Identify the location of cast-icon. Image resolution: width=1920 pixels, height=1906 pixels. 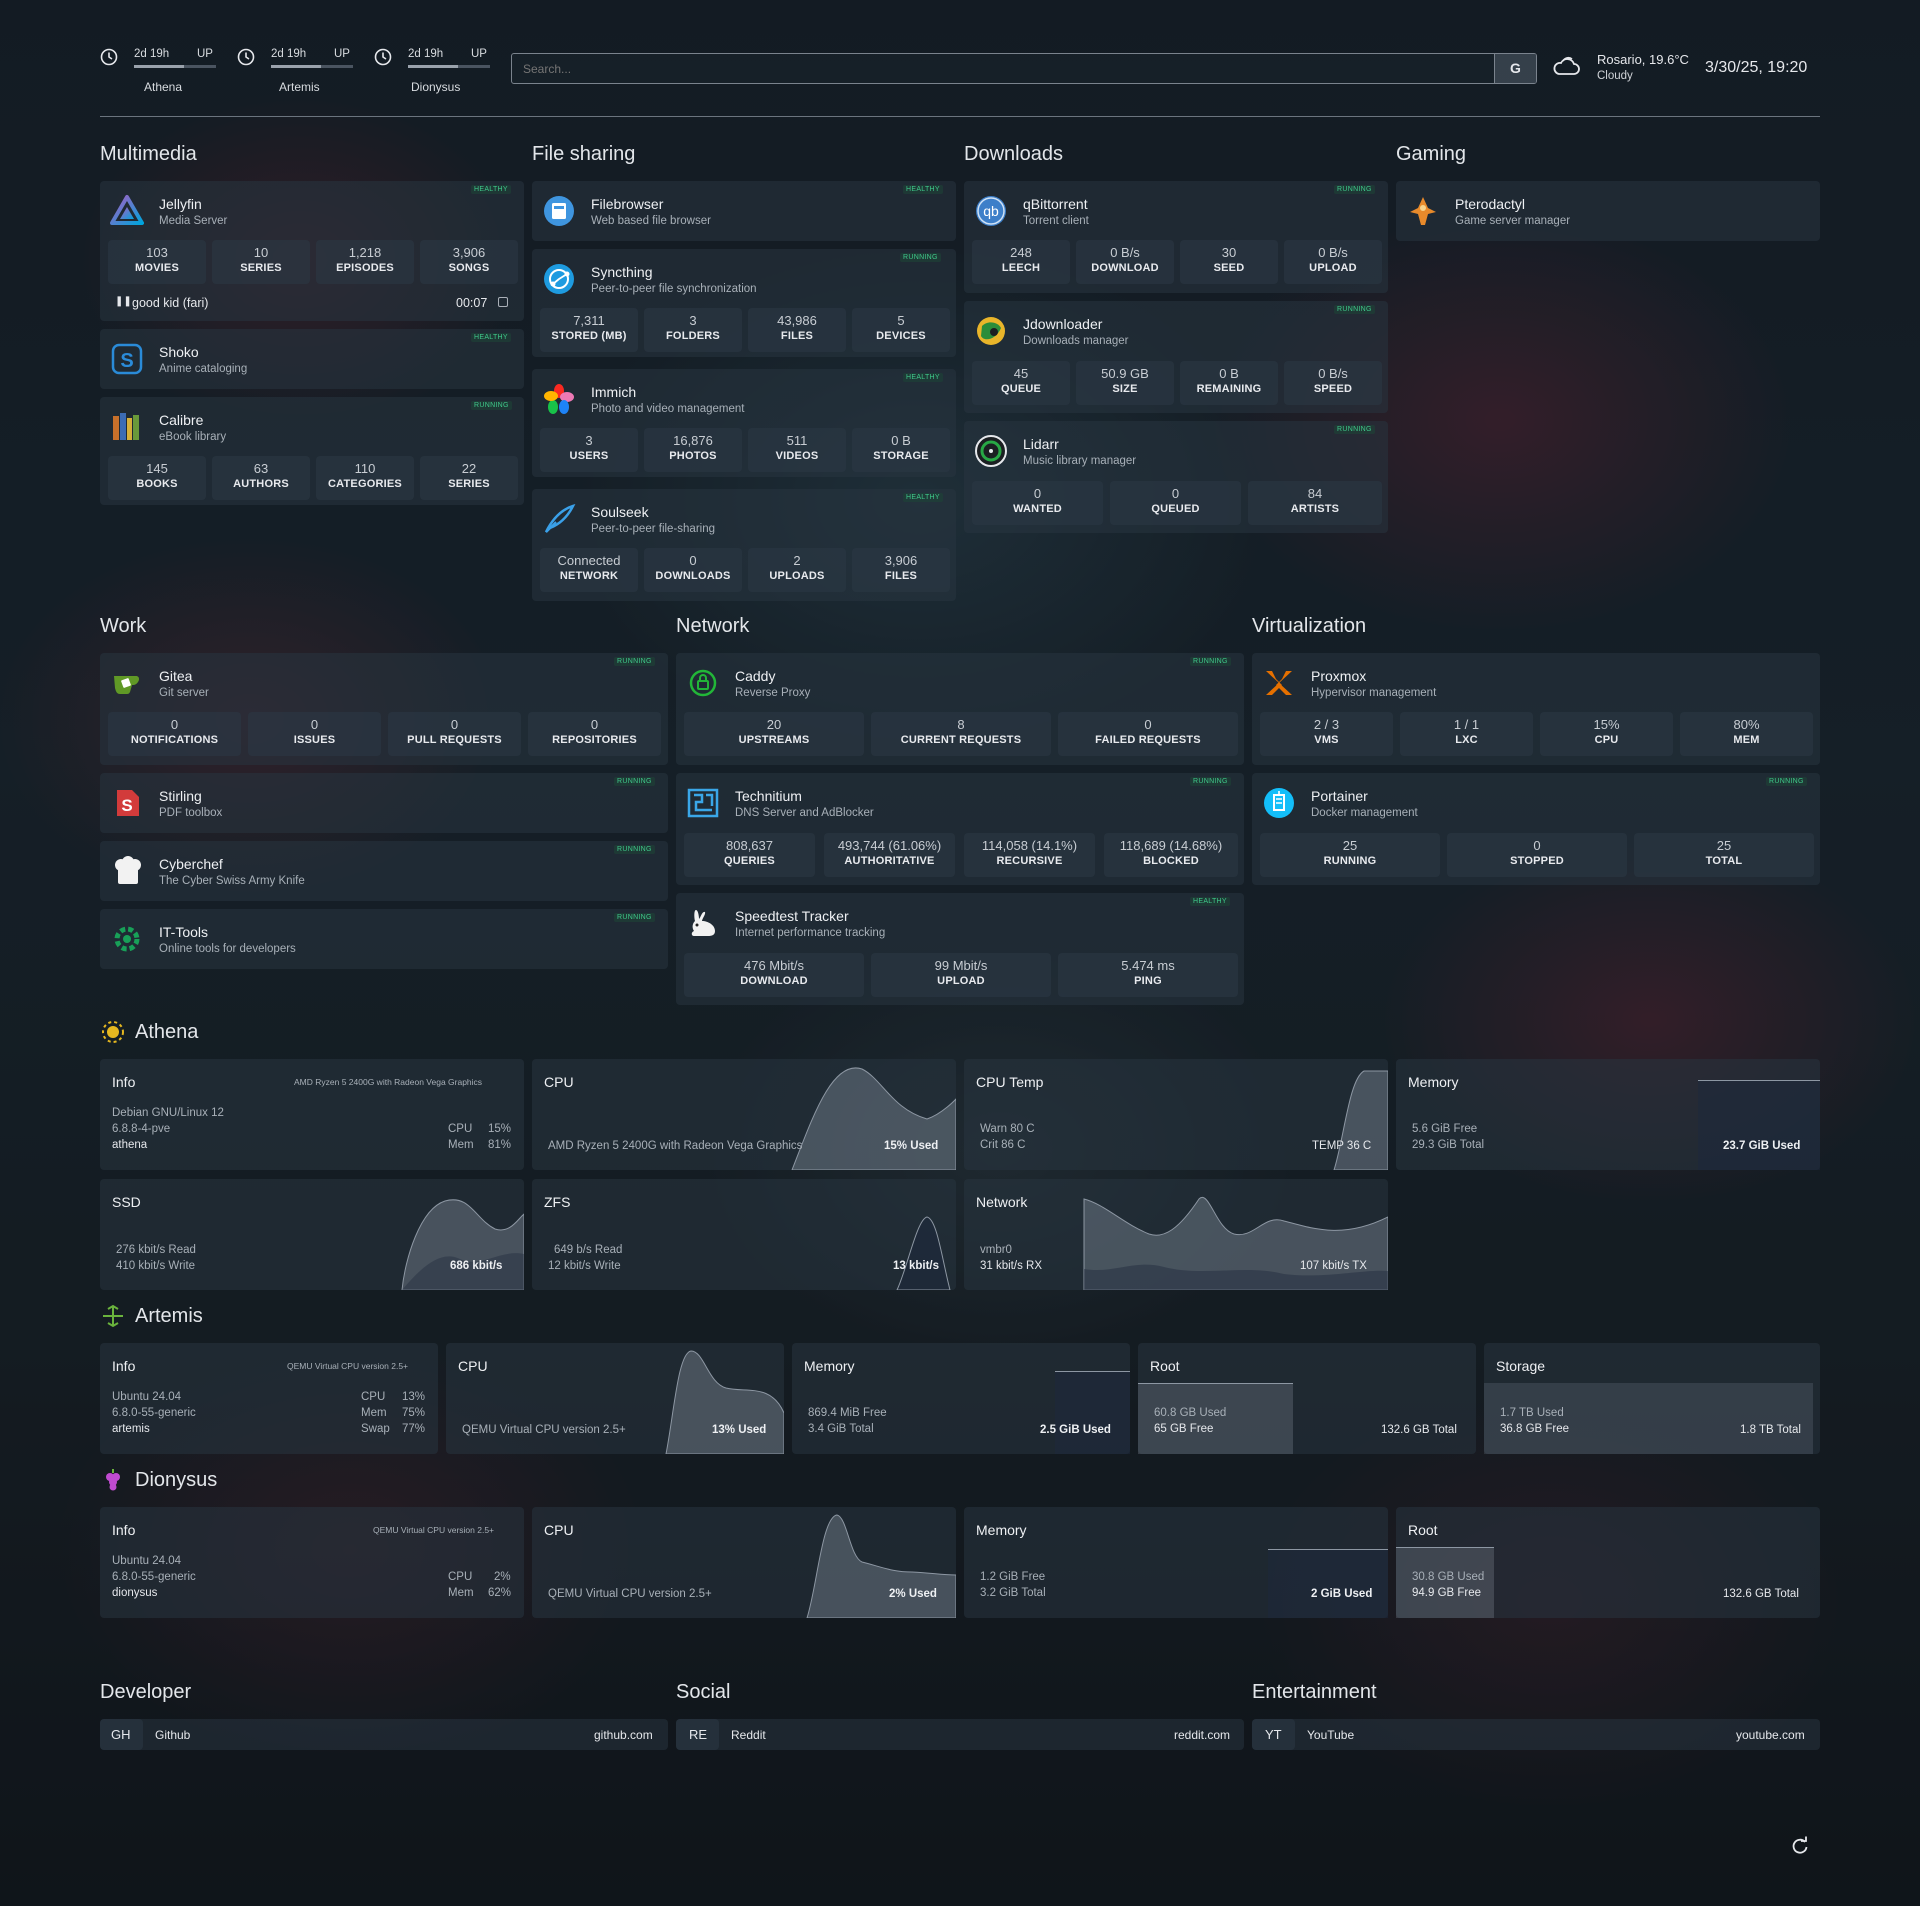
(503, 302).